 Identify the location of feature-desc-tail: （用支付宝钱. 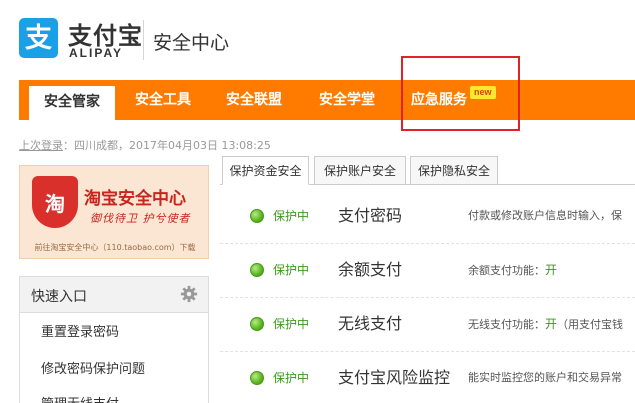
(590, 324).